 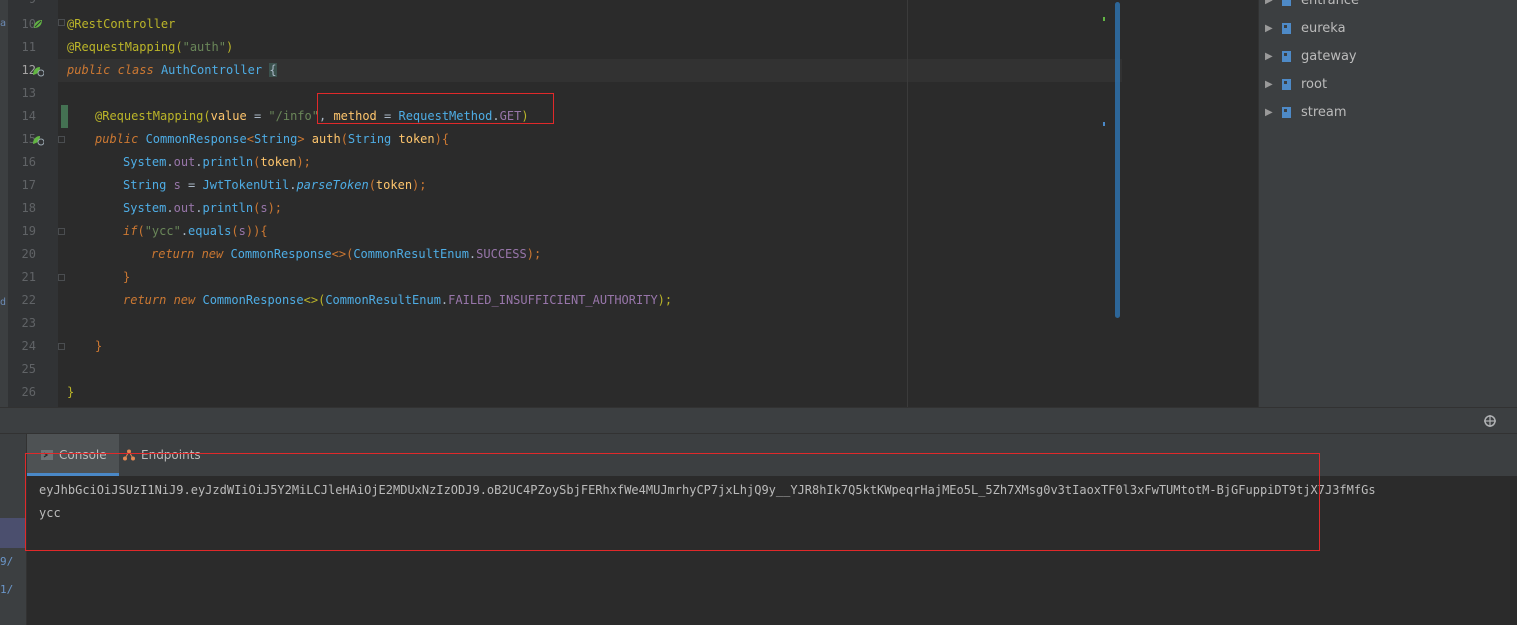 What do you see at coordinates (161, 455) in the screenshot?
I see `tab-endpoints: Endpoints` at bounding box center [161, 455].